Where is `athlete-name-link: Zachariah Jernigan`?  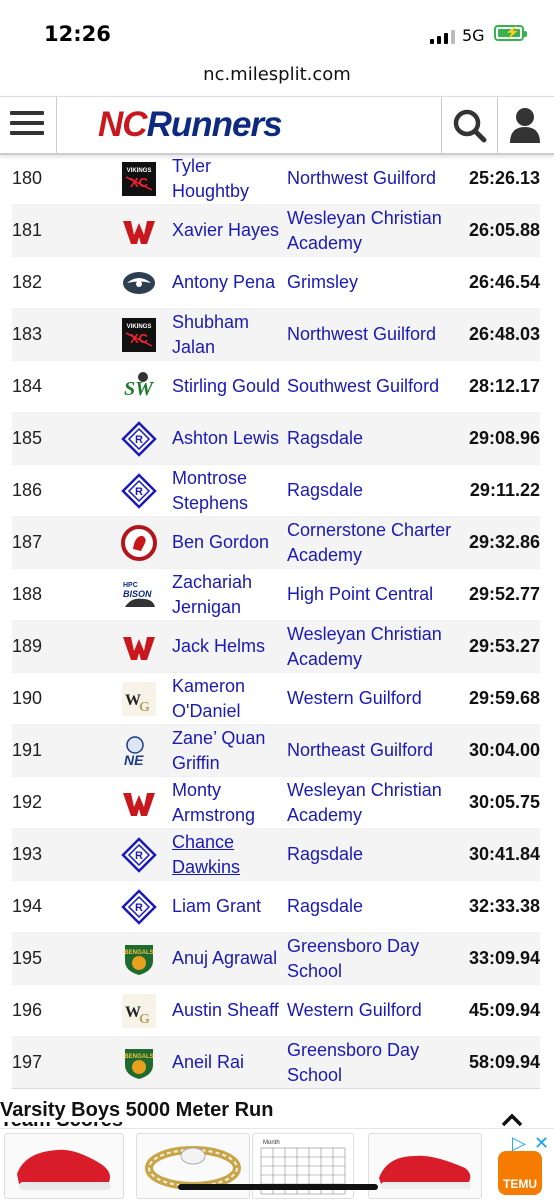 athlete-name-link: Zachariah Jernigan is located at coordinates (227, 594).